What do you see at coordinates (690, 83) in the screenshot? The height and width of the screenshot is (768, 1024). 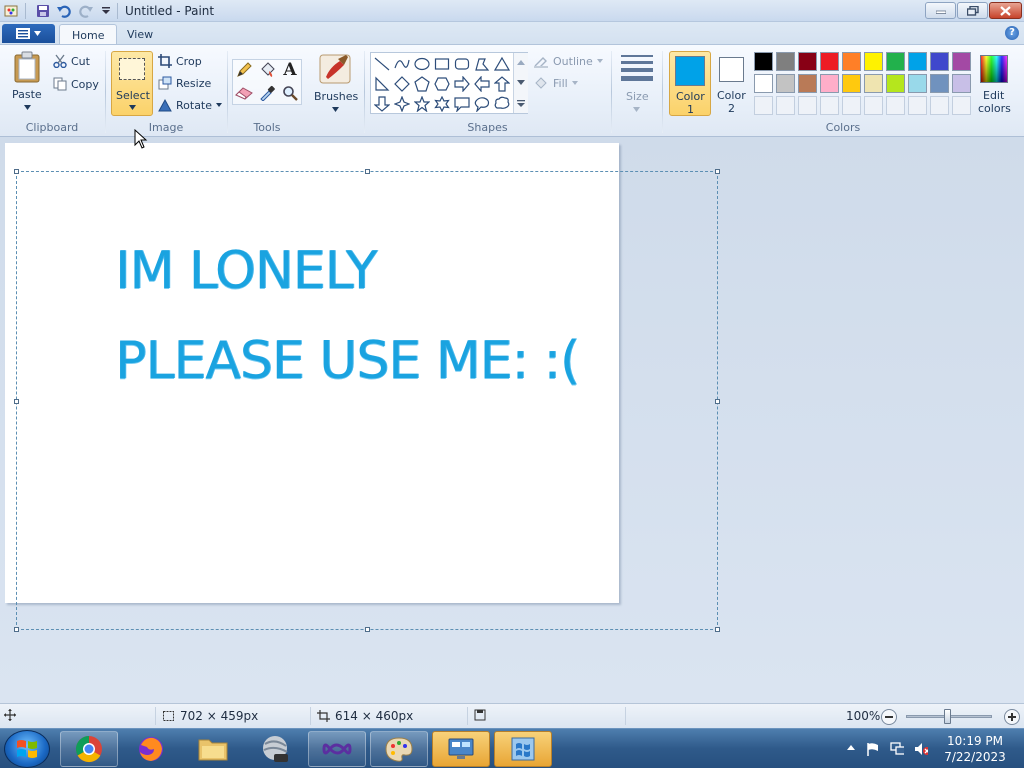 I see `color1-button: Color 1` at bounding box center [690, 83].